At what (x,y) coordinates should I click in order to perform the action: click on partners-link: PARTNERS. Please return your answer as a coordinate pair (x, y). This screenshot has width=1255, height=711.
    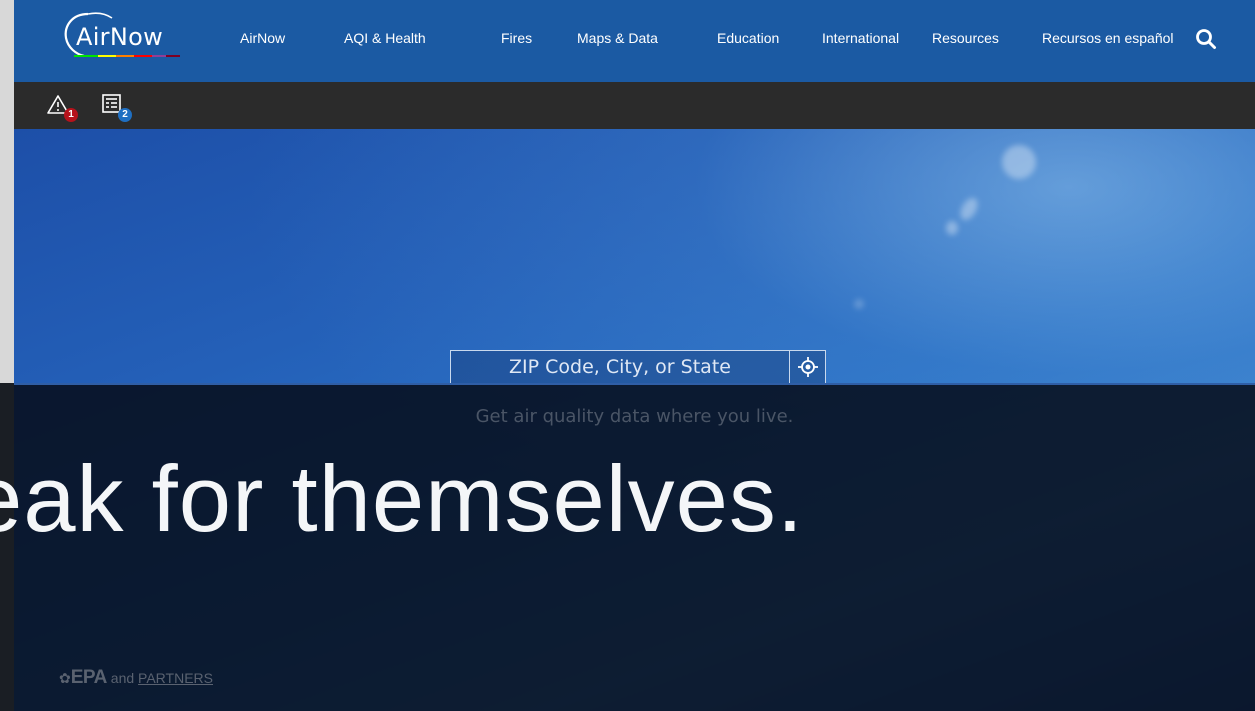
    Looking at the image, I should click on (175, 678).